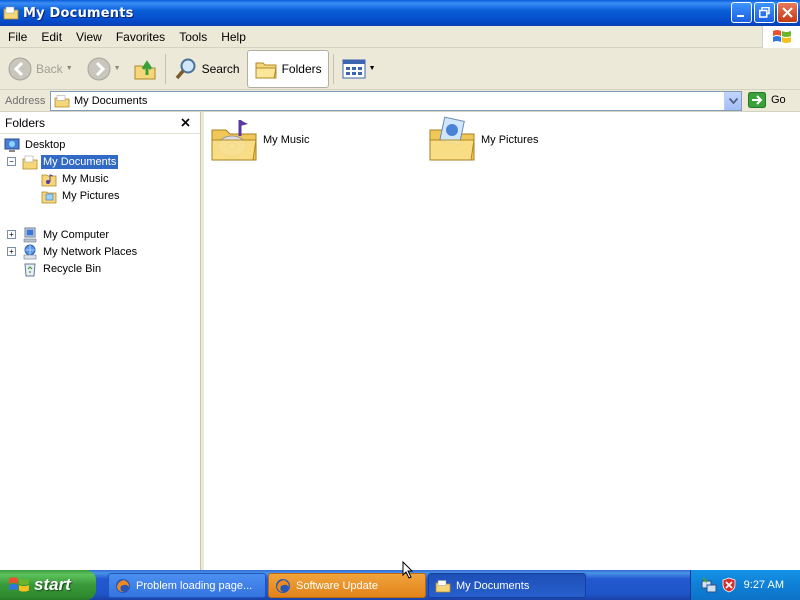 This screenshot has height=600, width=800. I want to click on search-label: Search, so click(220, 68).